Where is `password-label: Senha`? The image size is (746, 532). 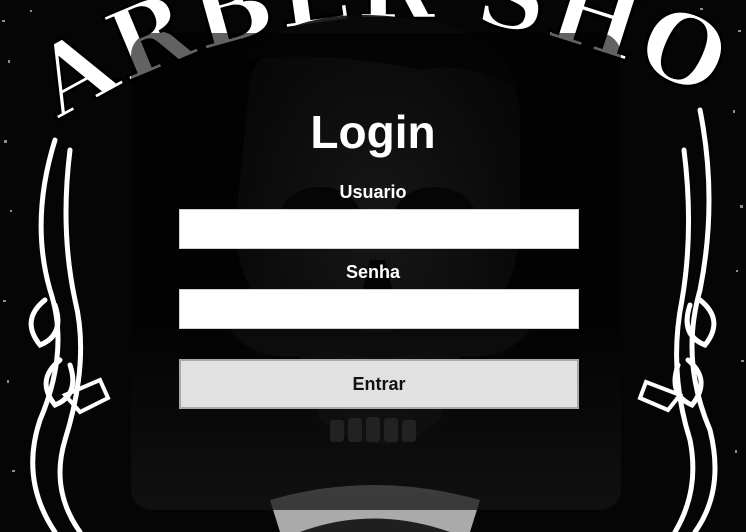
password-label: Senha is located at coordinates (373, 272).